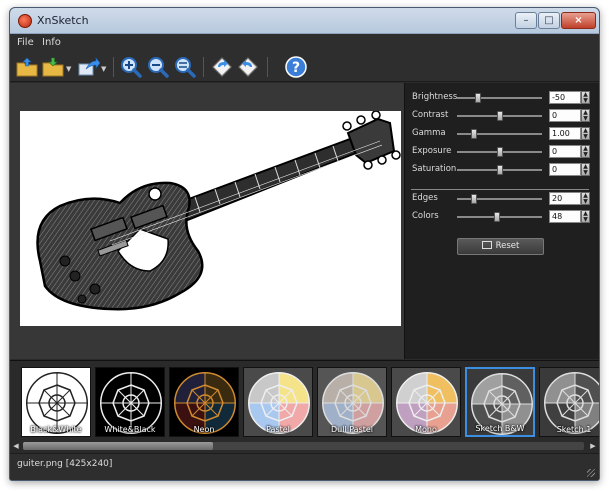 Image resolution: width=609 pixels, height=490 pixels. I want to click on window-title: XnSketch, so click(63, 20).